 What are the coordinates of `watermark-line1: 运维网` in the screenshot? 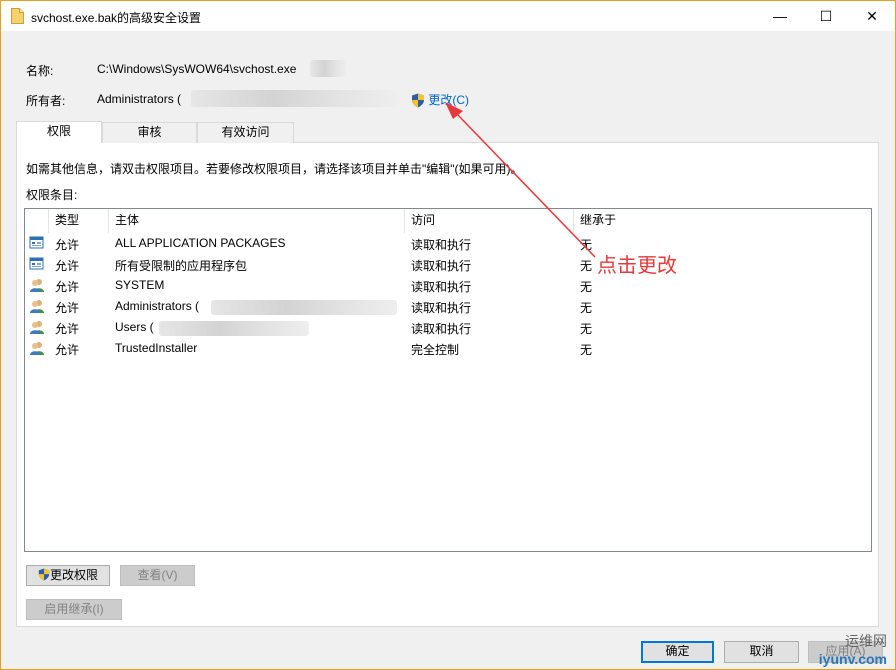 It's located at (866, 641).